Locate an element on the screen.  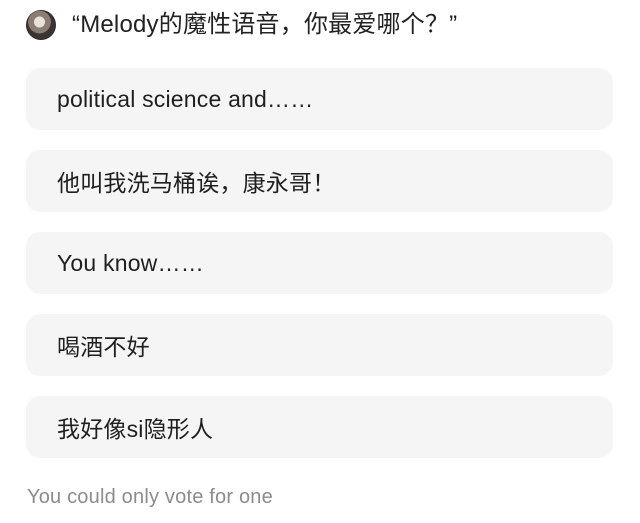
vote-limit-note: You could only vote for one is located at coordinates (150, 497).